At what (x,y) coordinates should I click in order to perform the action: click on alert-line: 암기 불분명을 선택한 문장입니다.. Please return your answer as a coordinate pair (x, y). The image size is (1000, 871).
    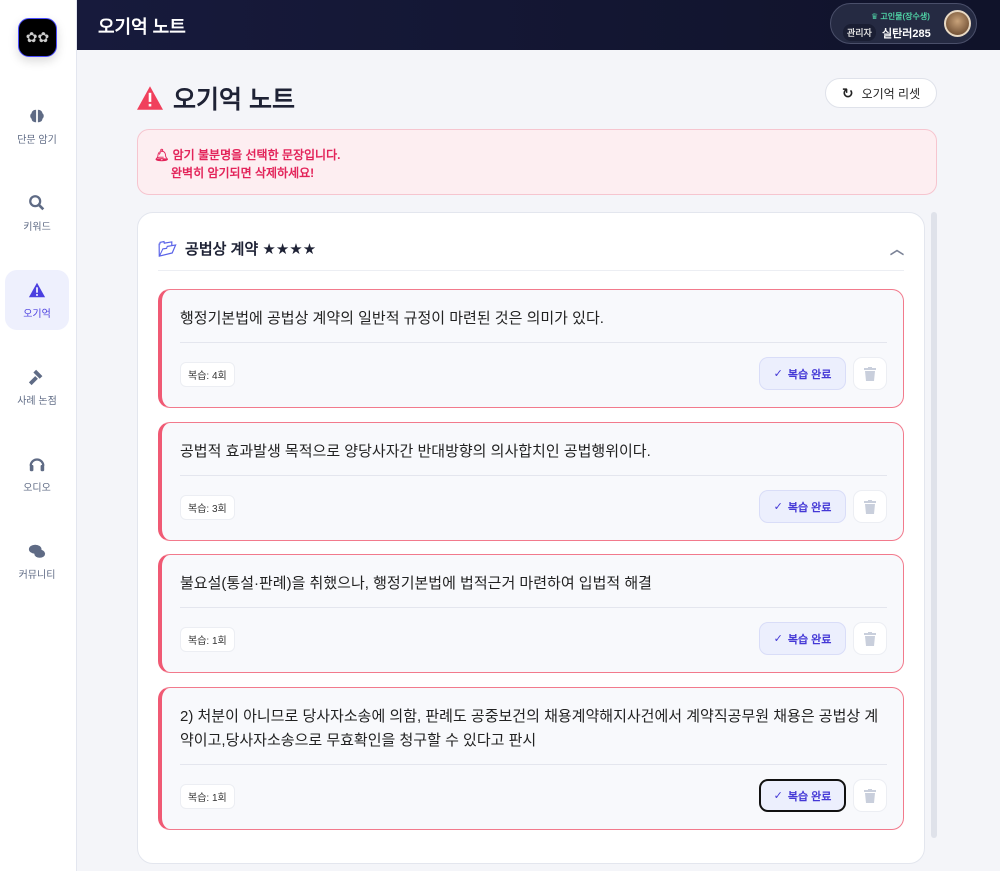
    Looking at the image, I should click on (256, 155).